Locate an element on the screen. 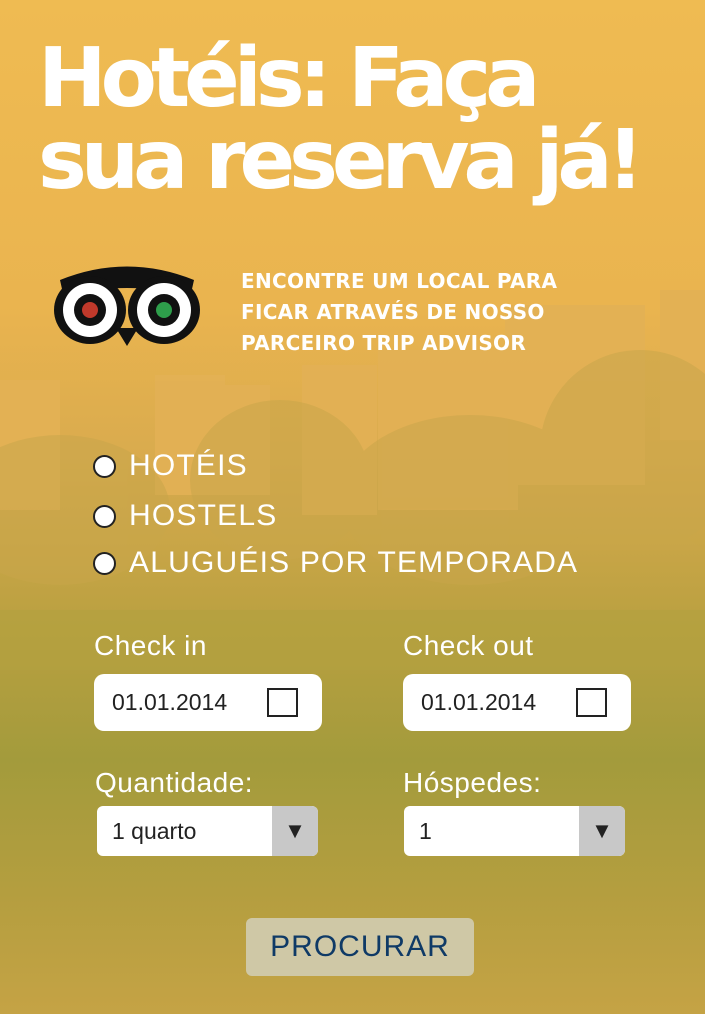  radio-hotels is located at coordinates (104, 466).